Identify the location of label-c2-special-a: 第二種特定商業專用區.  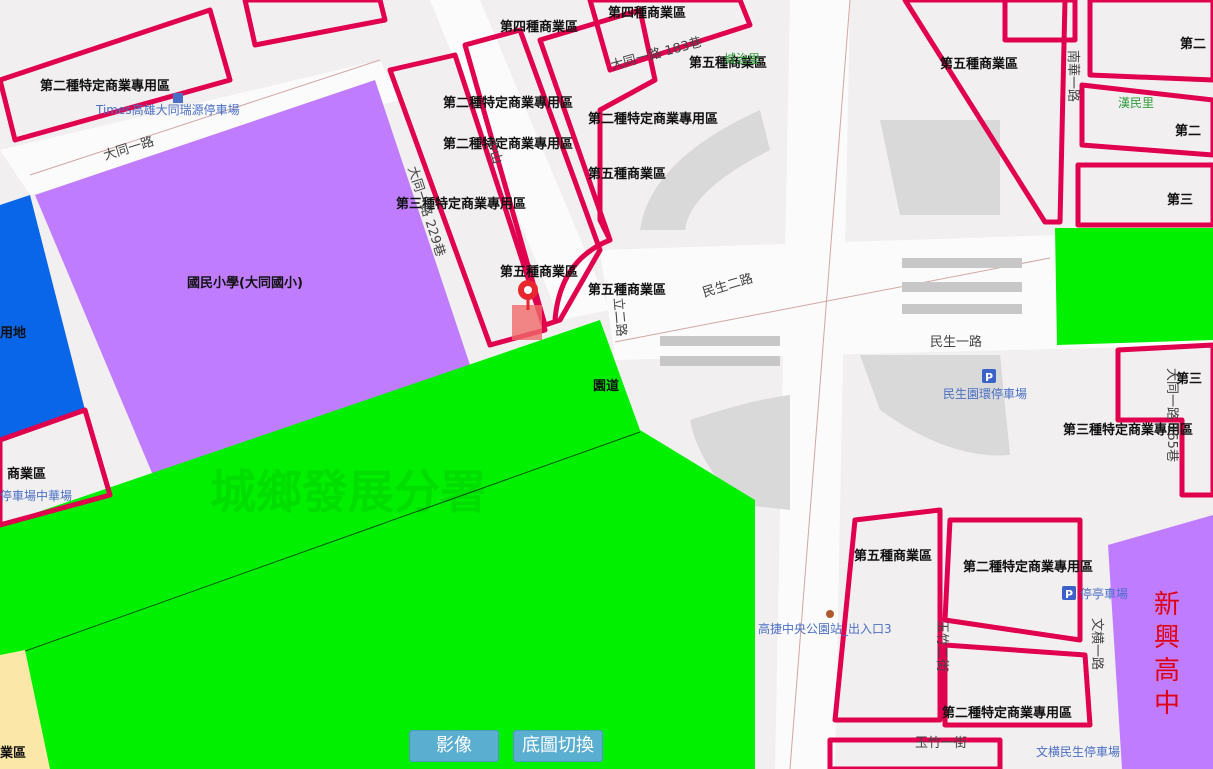
(105, 86).